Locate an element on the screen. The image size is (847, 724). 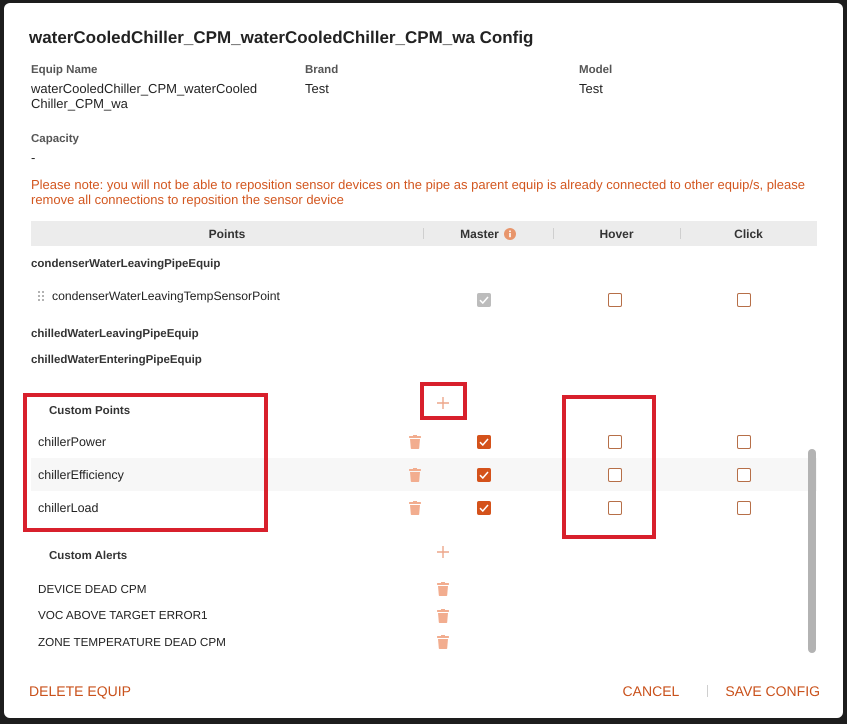
alert-name: VOC ABOVE TARGET ERROR1 is located at coordinates (123, 615).